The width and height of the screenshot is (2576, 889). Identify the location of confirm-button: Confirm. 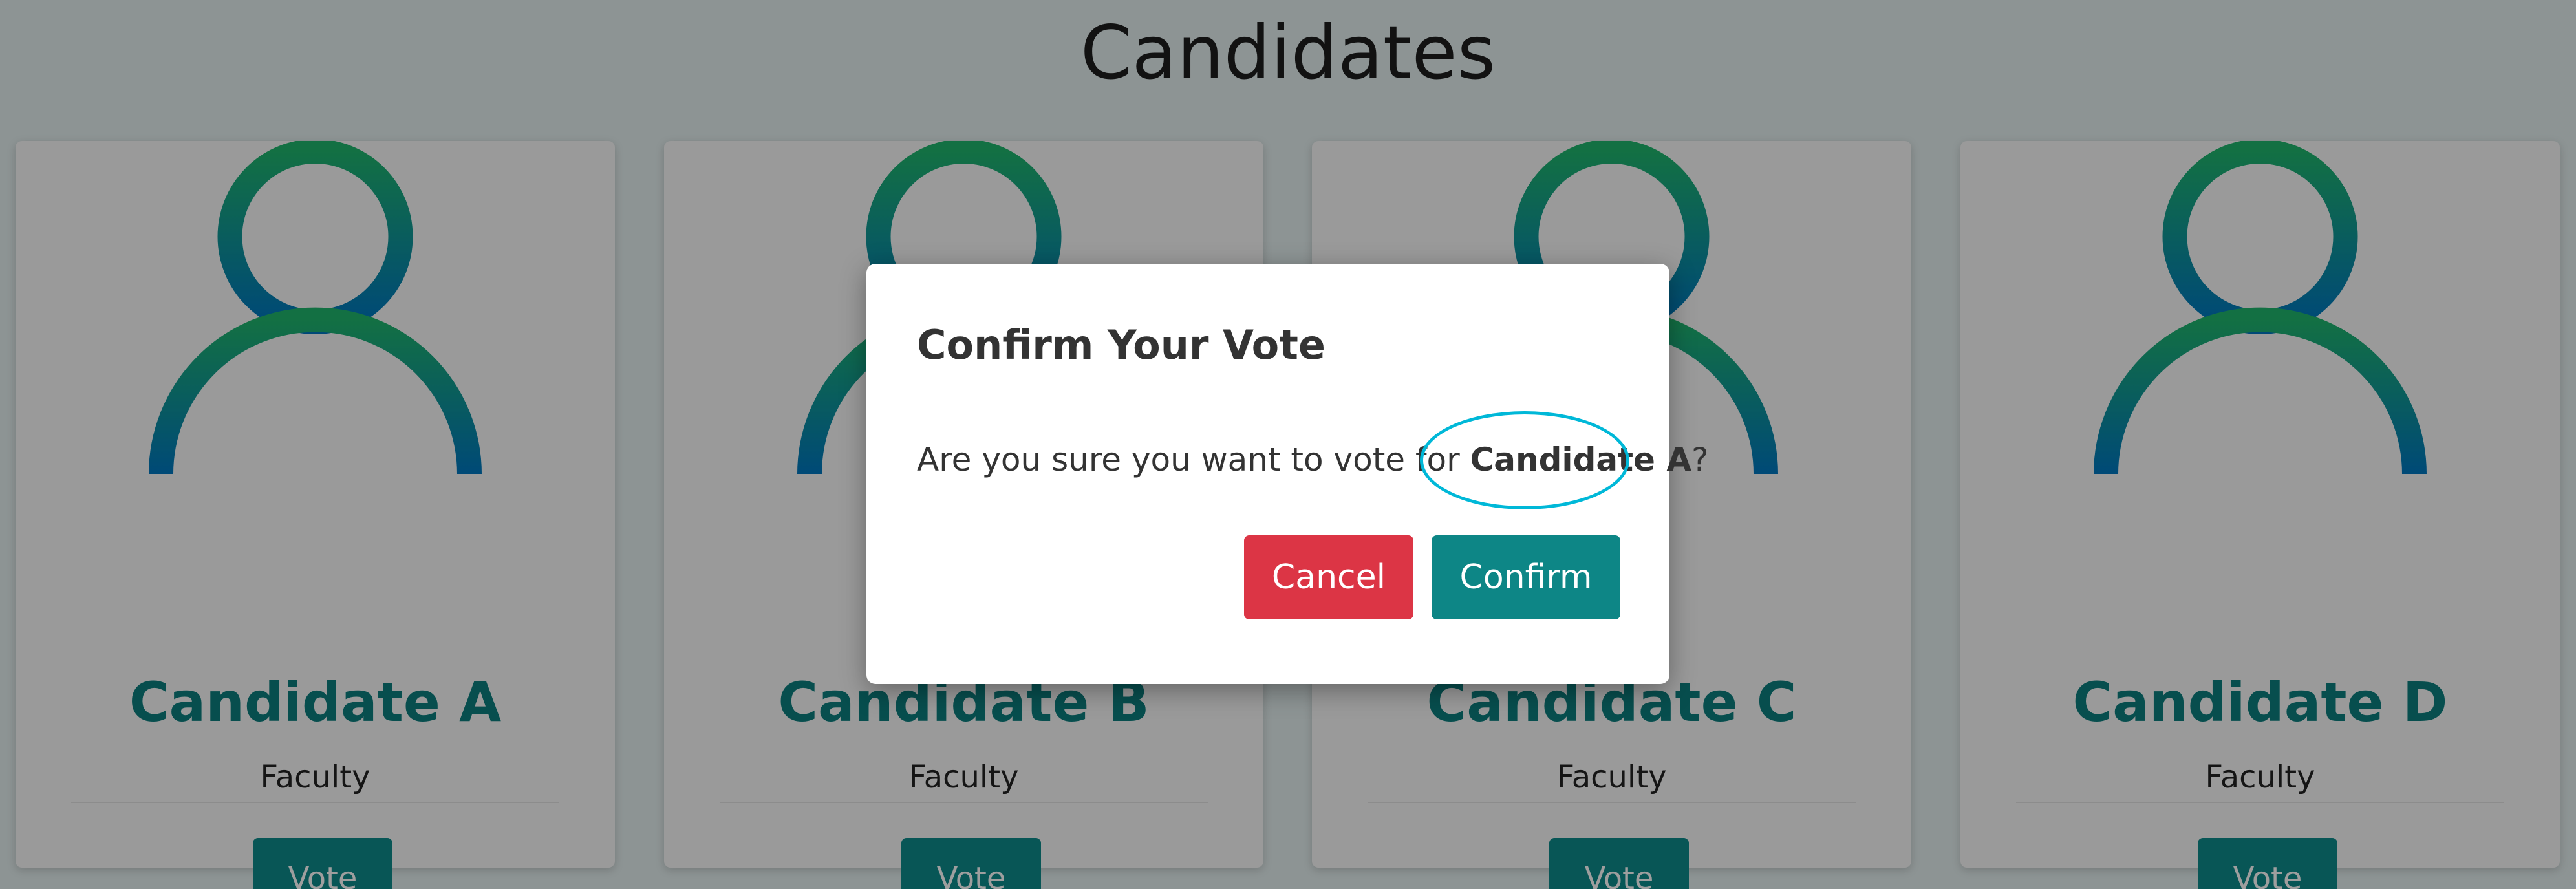
(1526, 577).